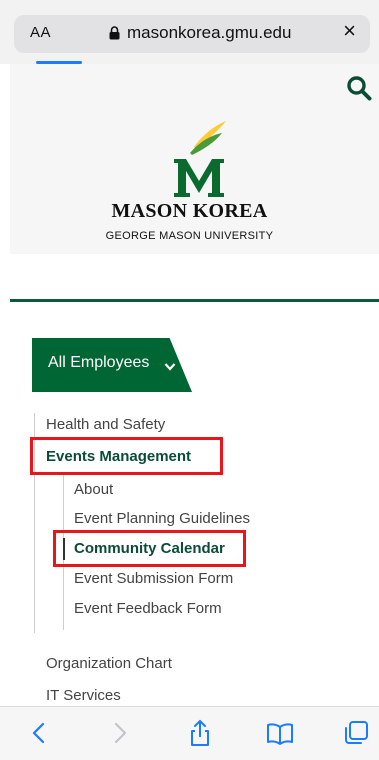 The image size is (379, 760). I want to click on browser-address-bar: AA masonkorea.gmu.edu ×, so click(189, 32).